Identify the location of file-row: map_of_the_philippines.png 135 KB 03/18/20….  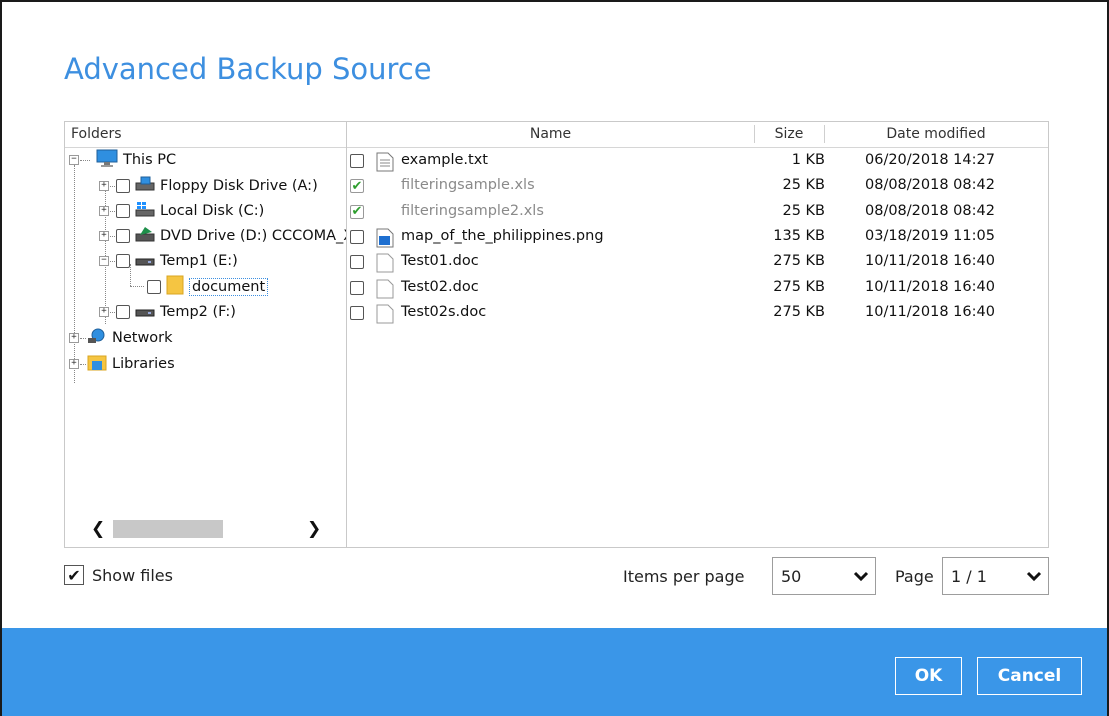
(697, 237).